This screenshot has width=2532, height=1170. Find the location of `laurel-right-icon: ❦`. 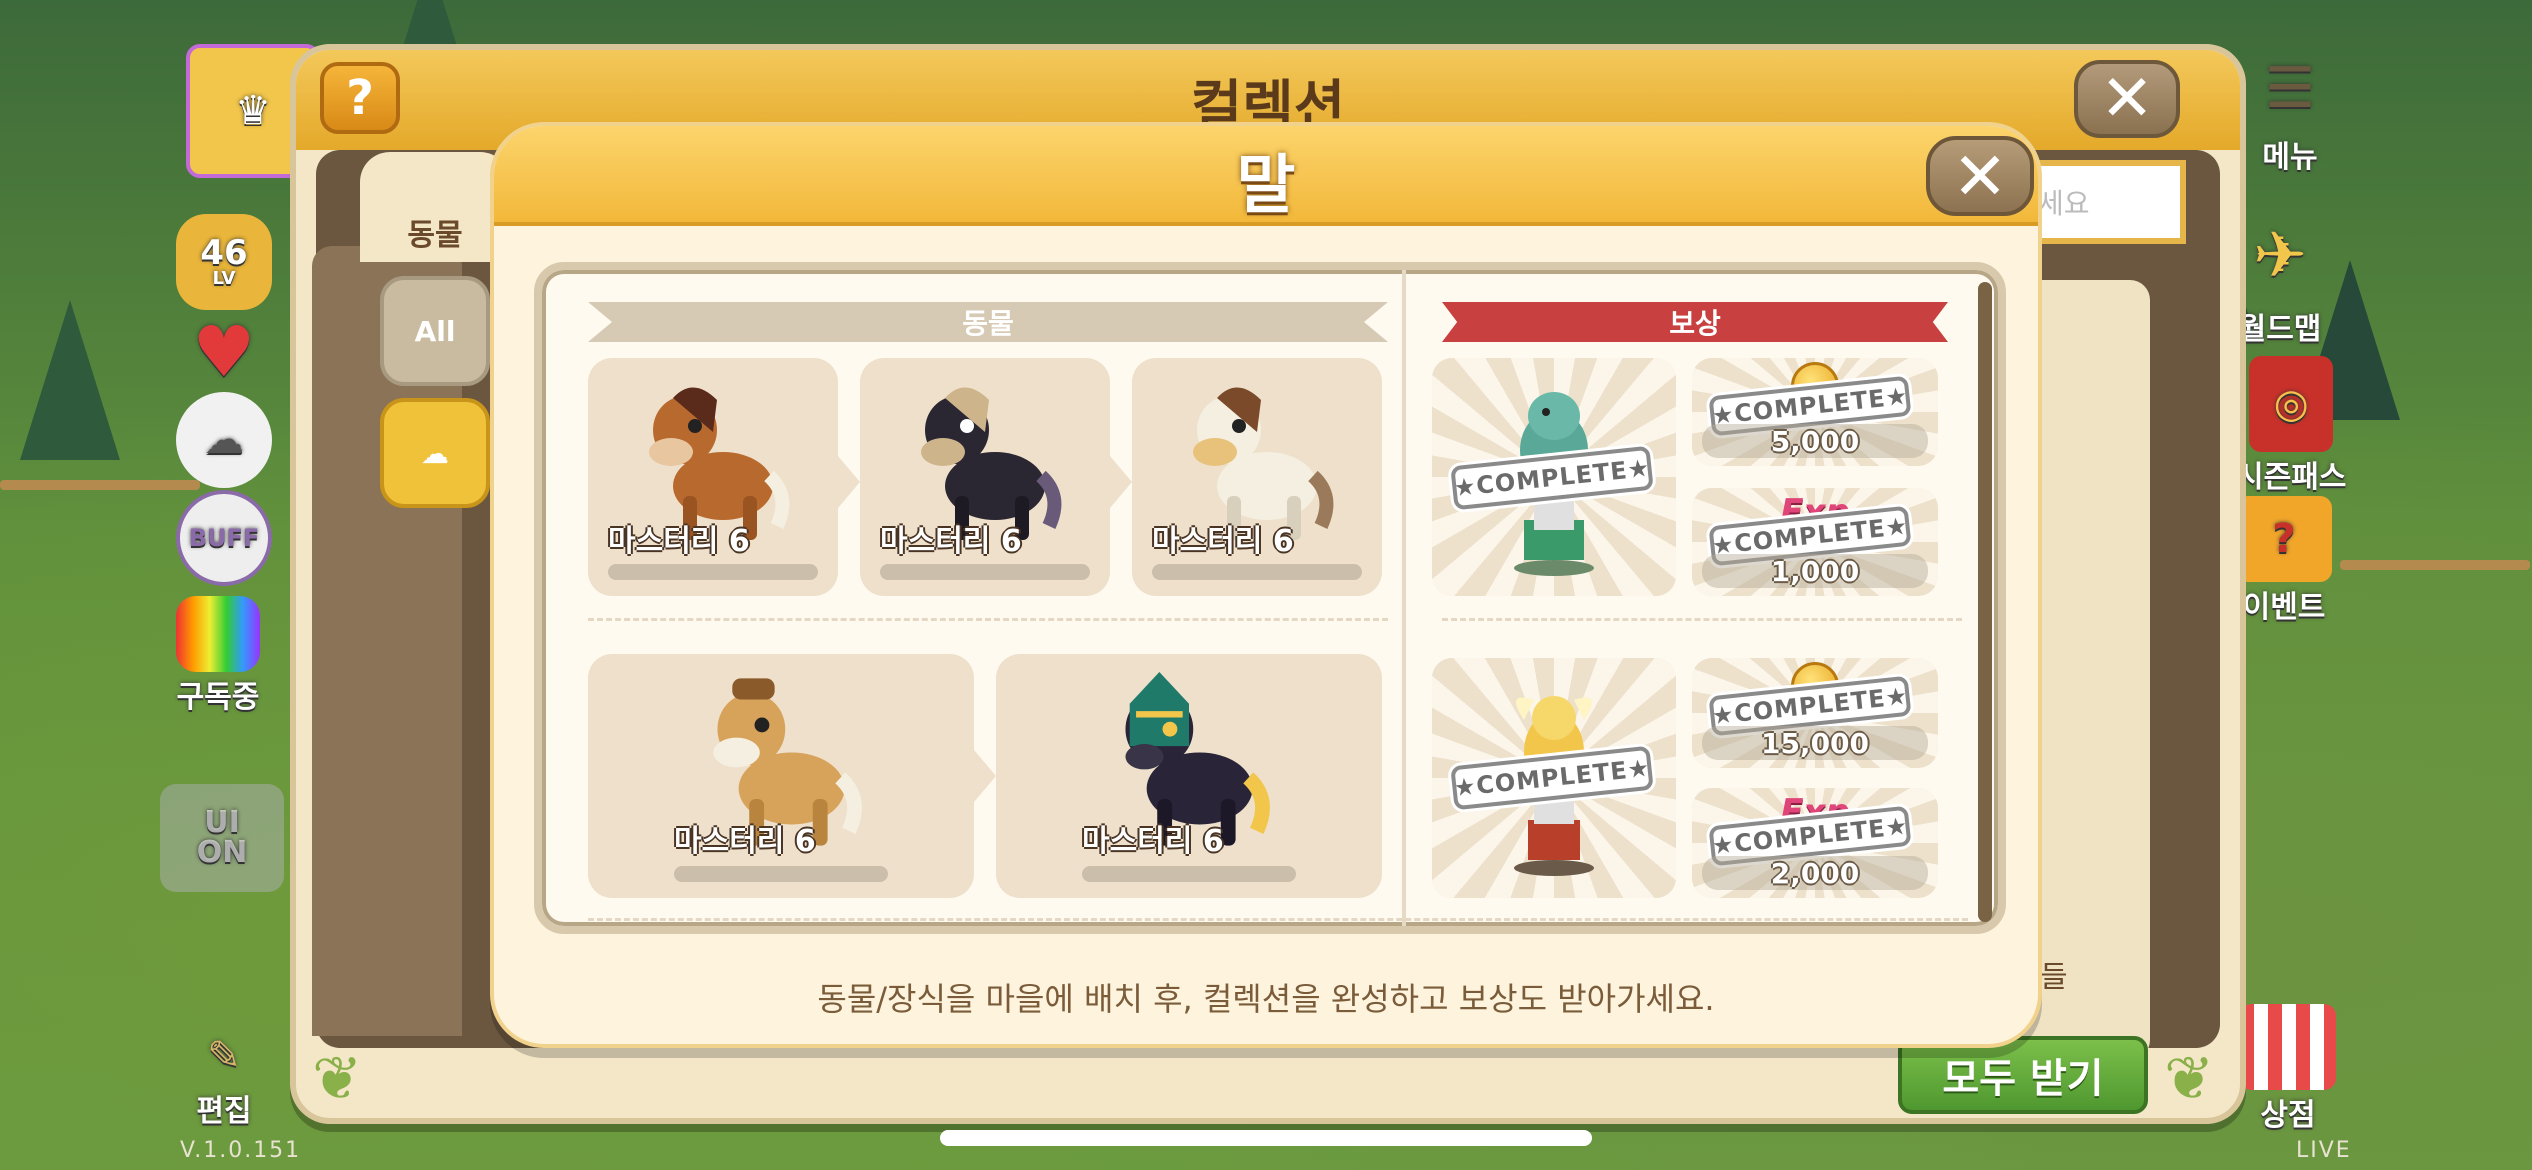

laurel-right-icon: ❦ is located at coordinates (2189, 1079).